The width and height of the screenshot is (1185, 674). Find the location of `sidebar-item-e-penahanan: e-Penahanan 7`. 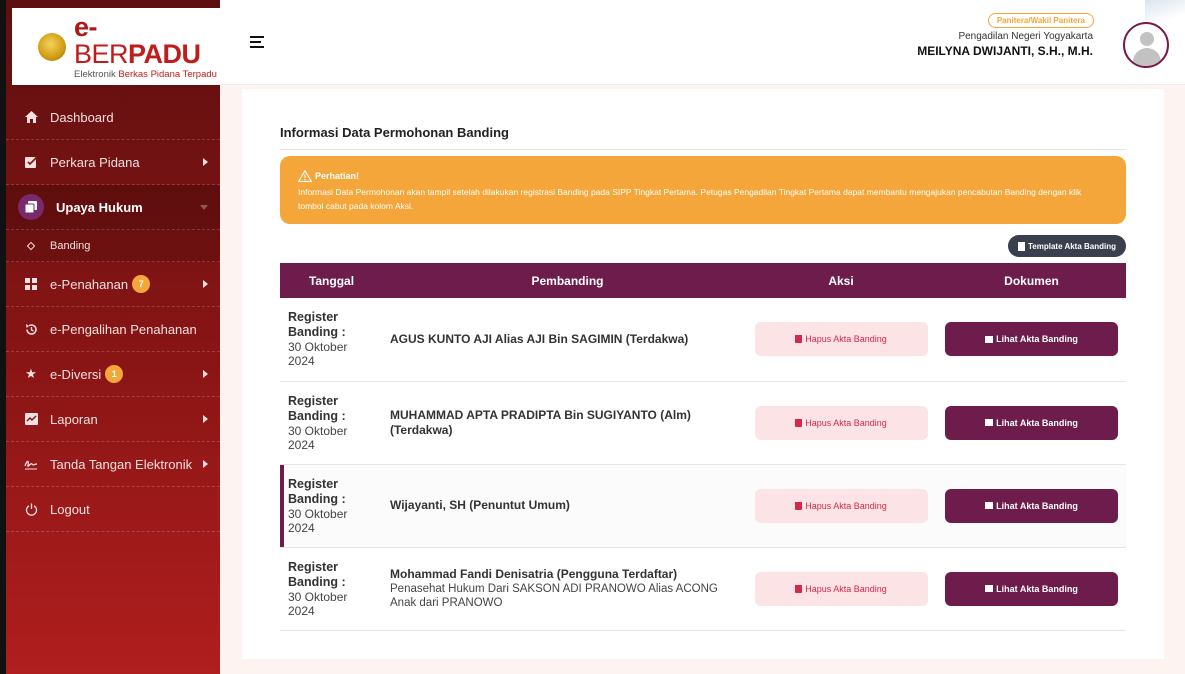

sidebar-item-e-penahanan: e-Penahanan 7 is located at coordinates (113, 284).